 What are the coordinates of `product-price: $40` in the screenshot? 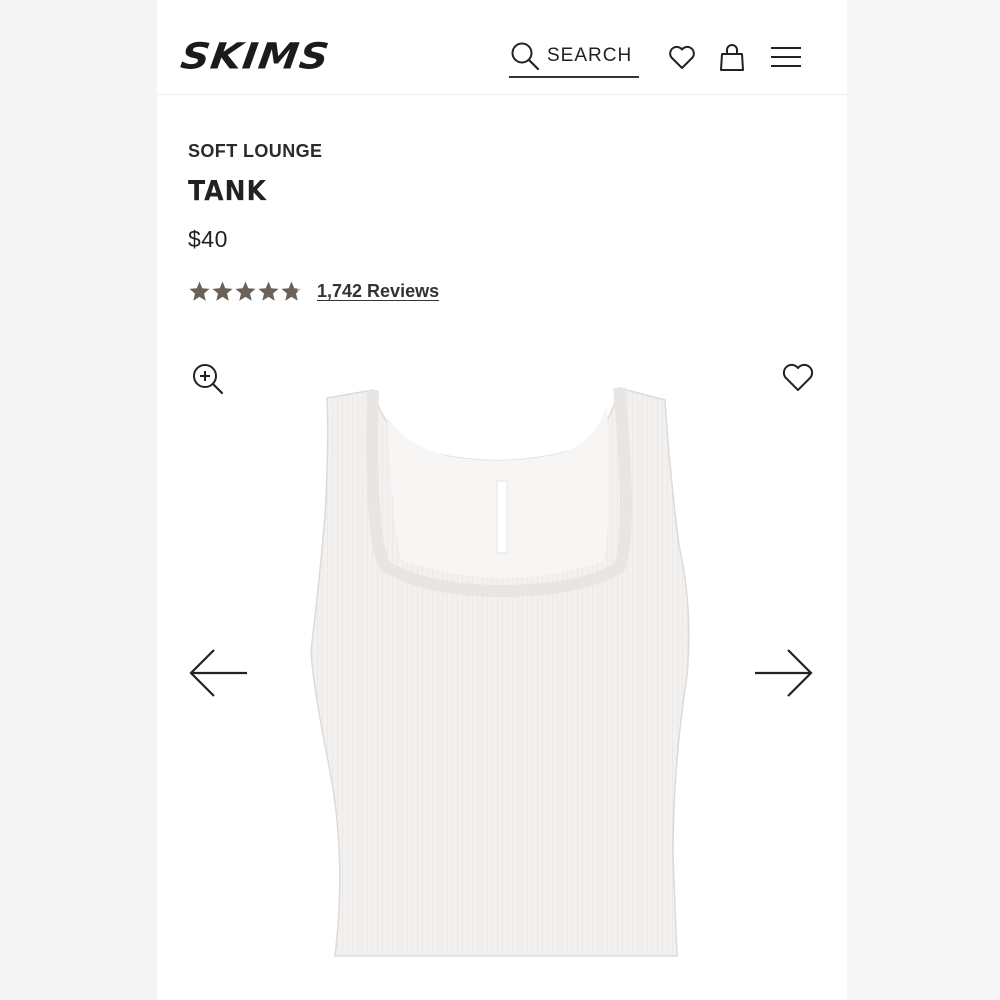 It's located at (208, 239).